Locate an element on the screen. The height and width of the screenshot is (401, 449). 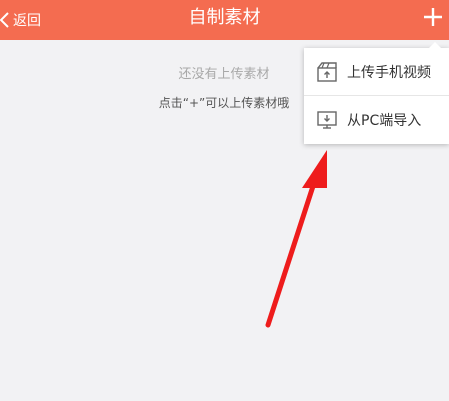
menu-item-label: 上传手机视频 is located at coordinates (389, 72).